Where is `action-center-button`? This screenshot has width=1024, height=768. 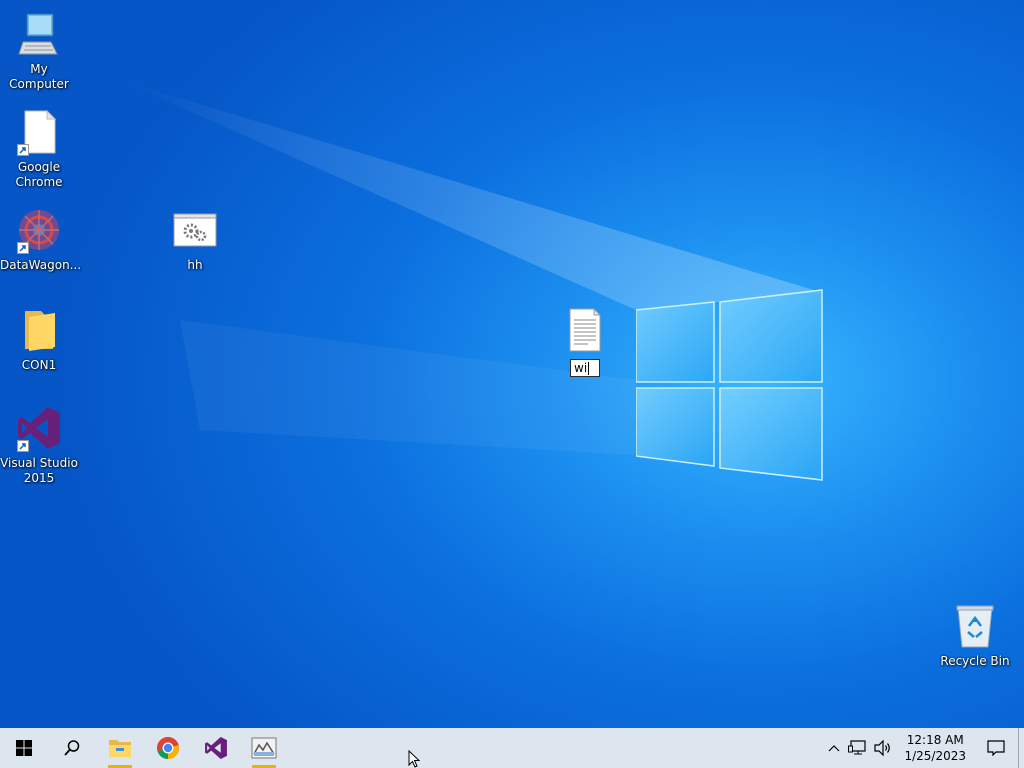
action-center-button is located at coordinates (996, 748).